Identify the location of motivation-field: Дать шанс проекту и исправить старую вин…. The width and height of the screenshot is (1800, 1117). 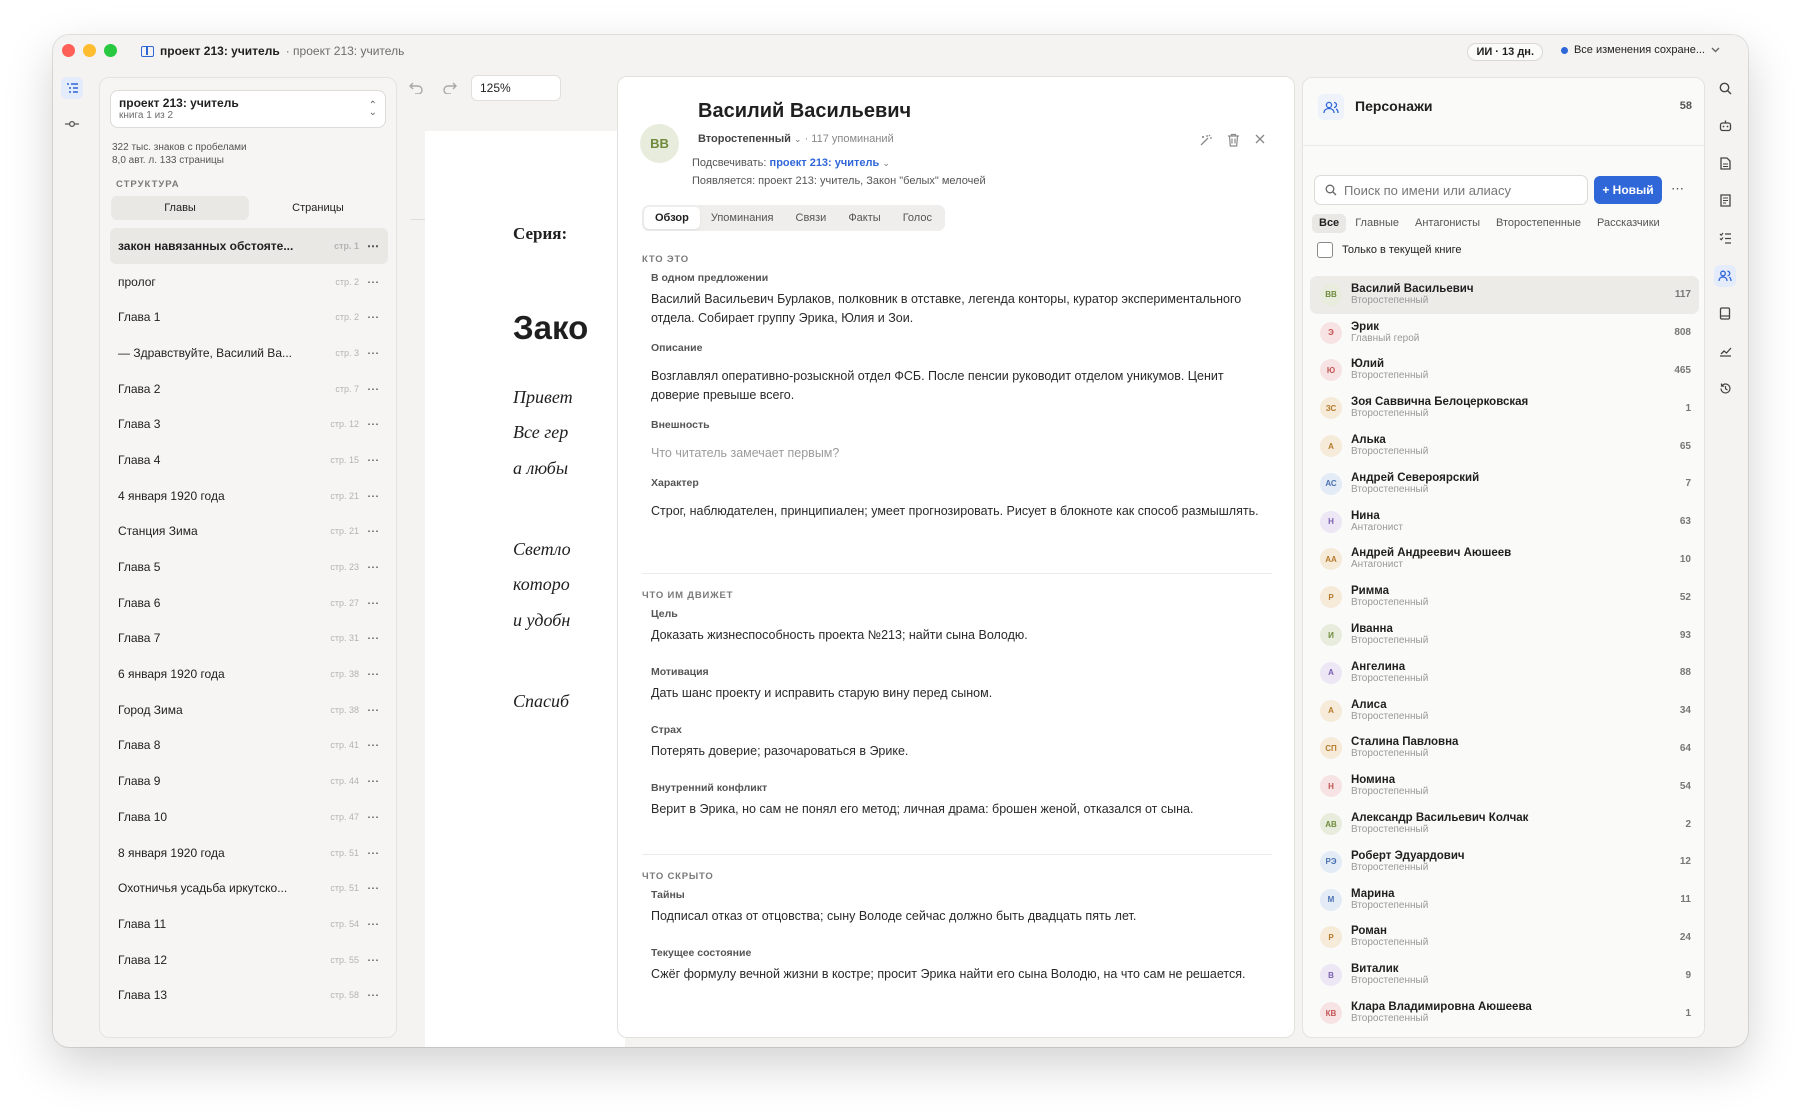
(956, 693).